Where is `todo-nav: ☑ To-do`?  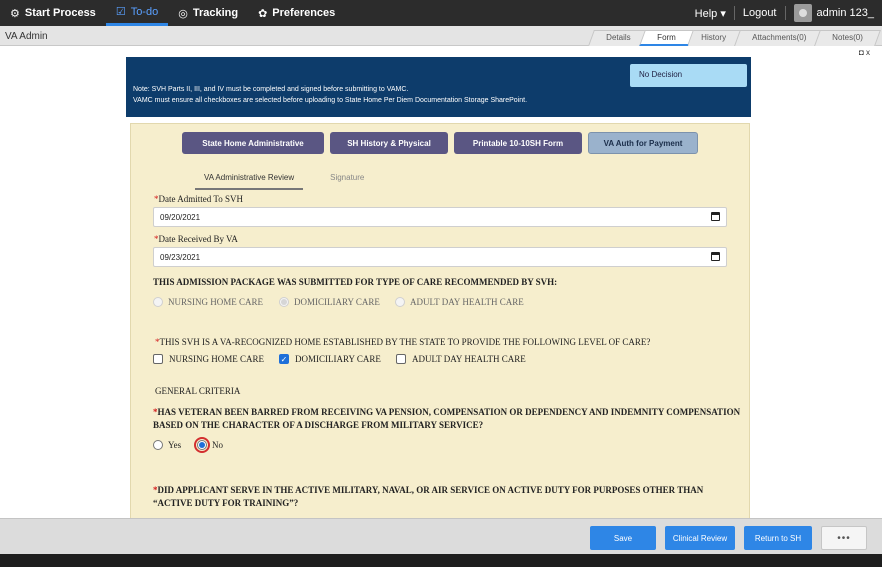
todo-nav: ☑ To-do is located at coordinates (137, 13).